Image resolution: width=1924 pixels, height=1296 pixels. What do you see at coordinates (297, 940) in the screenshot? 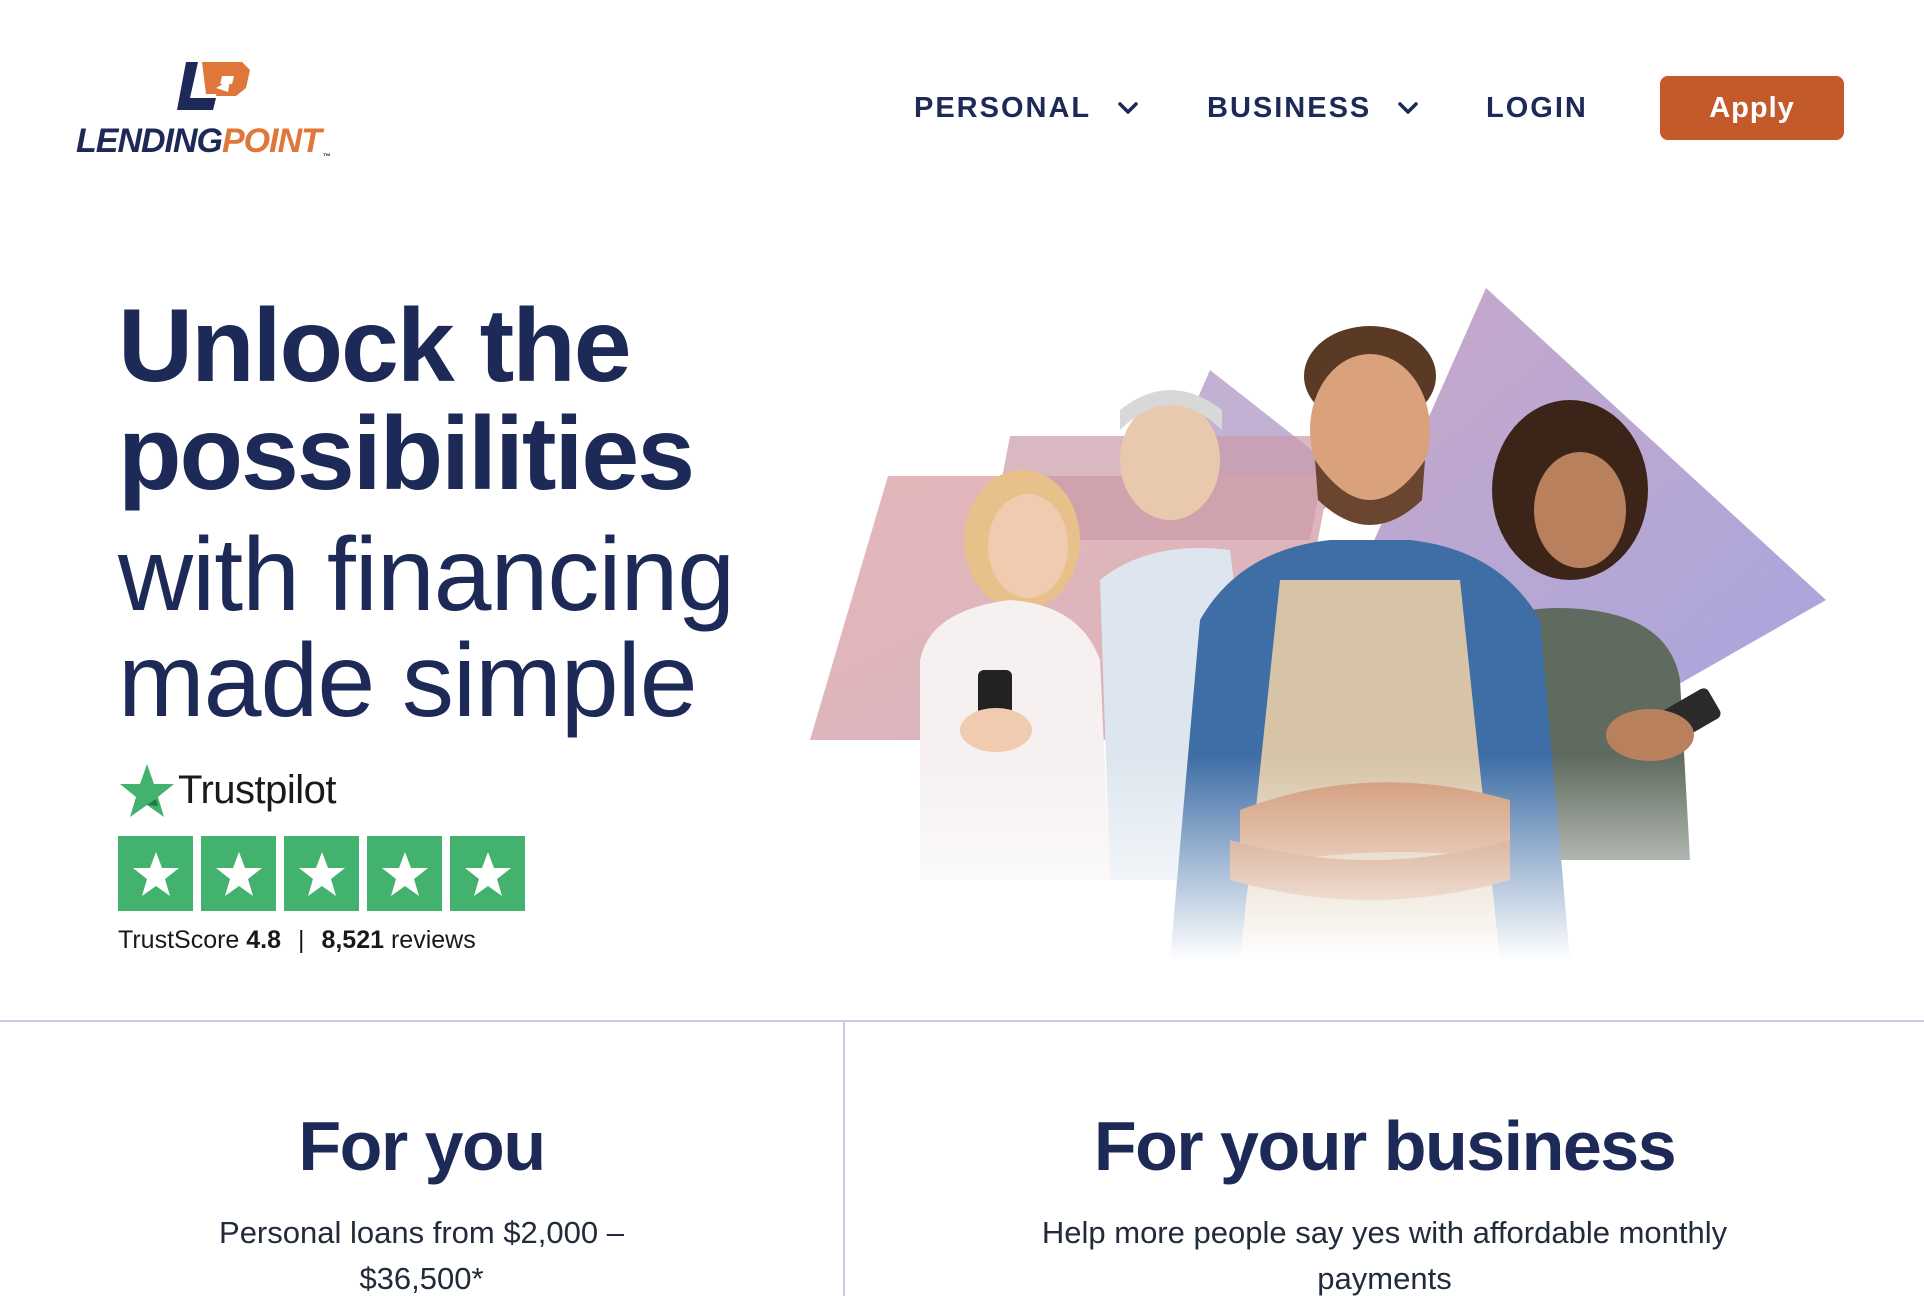
I see `trustpilot-score: TrustScore 4.8 | 8,521 reviews` at bounding box center [297, 940].